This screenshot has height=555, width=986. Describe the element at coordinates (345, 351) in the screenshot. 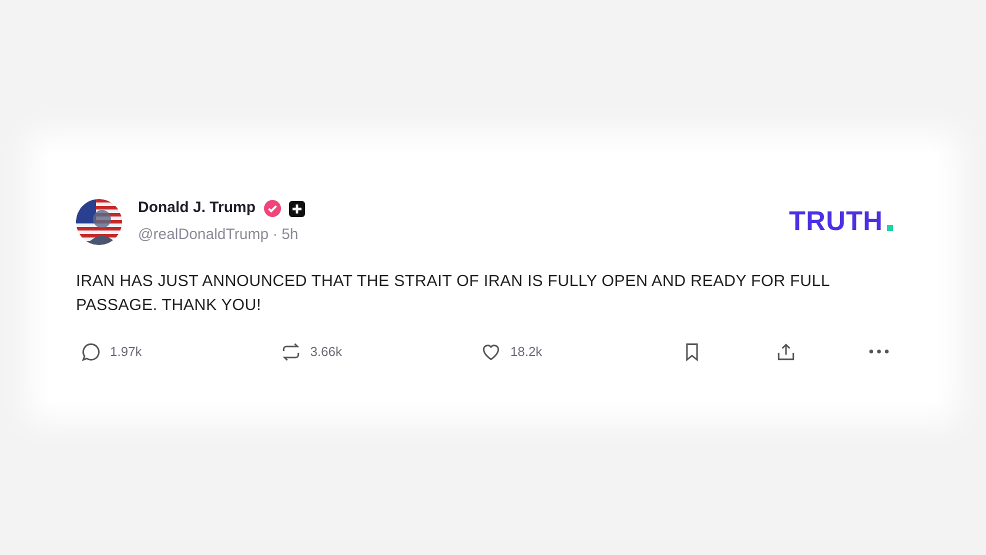

I see `repost-button: 3.66k` at that location.